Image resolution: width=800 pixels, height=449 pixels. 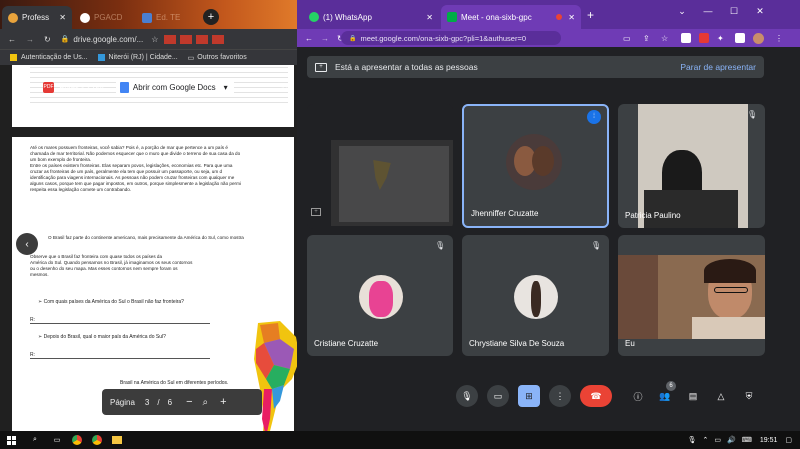 I want to click on notifications-icon: ▢, so click(x=788, y=440).